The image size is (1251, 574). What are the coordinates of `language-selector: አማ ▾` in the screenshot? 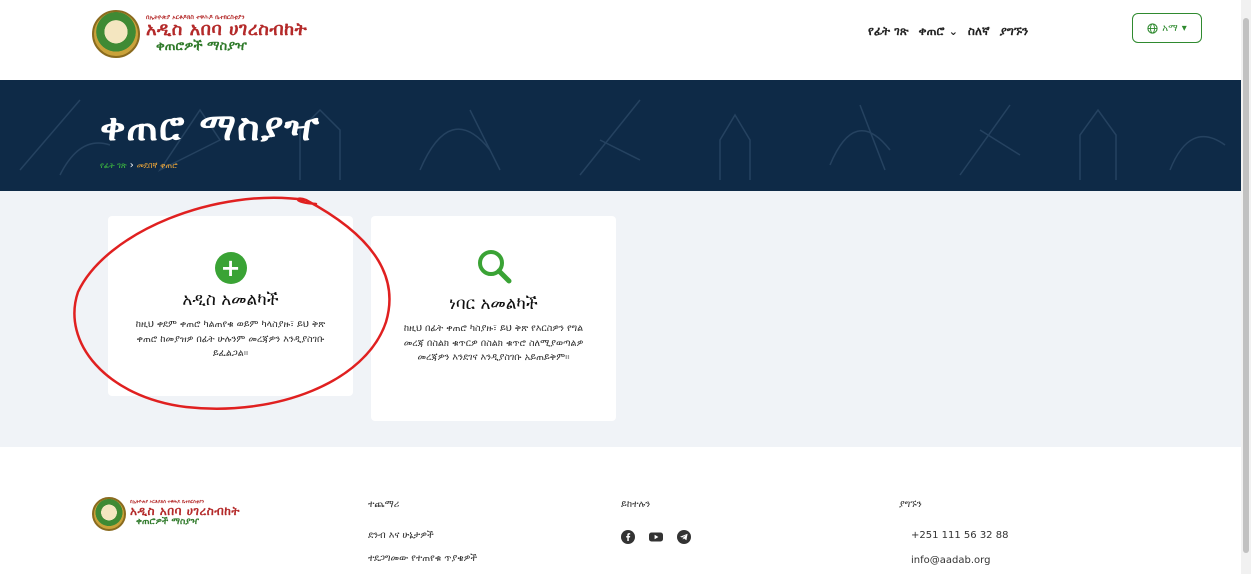 It's located at (1167, 28).